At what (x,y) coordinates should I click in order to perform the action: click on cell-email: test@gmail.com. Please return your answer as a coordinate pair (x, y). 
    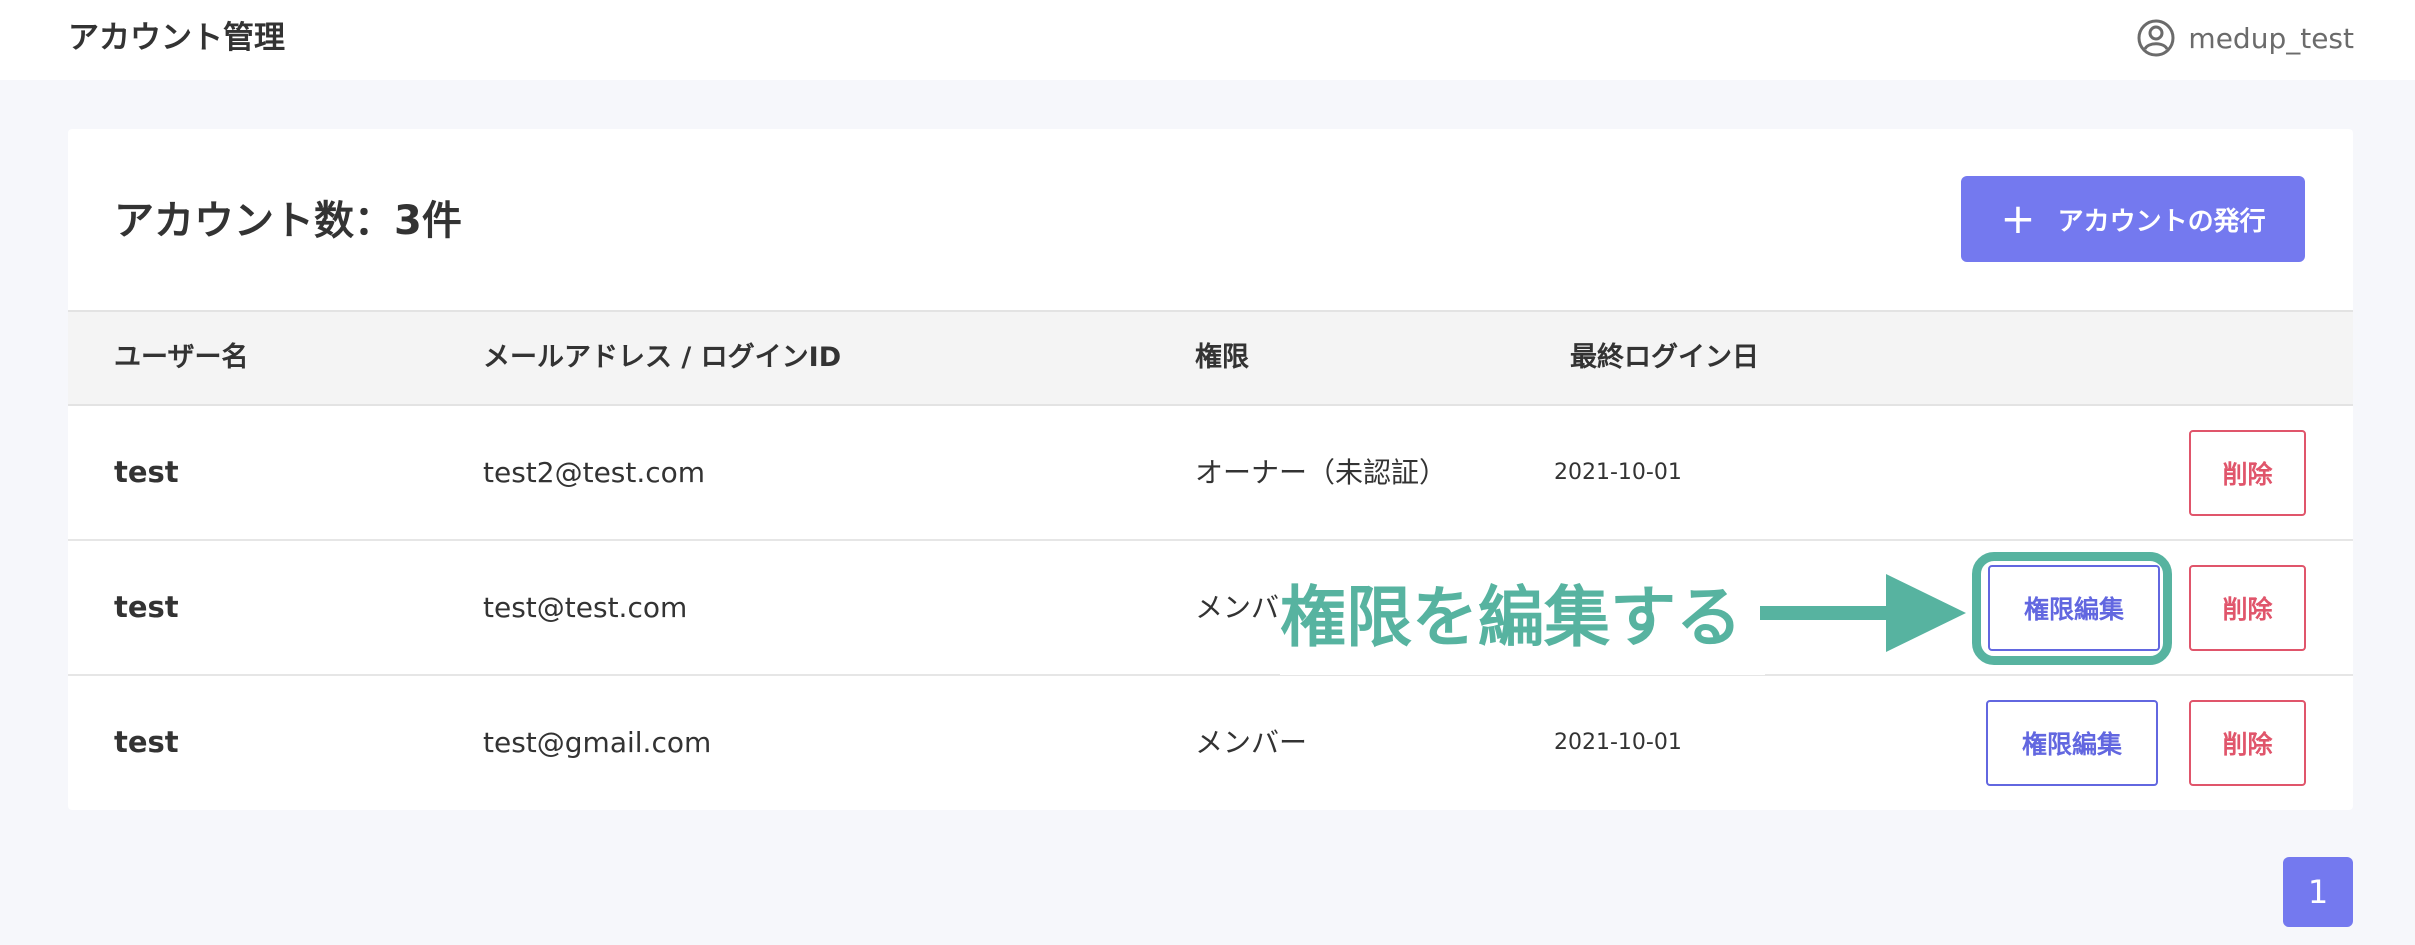
    Looking at the image, I should click on (597, 742).